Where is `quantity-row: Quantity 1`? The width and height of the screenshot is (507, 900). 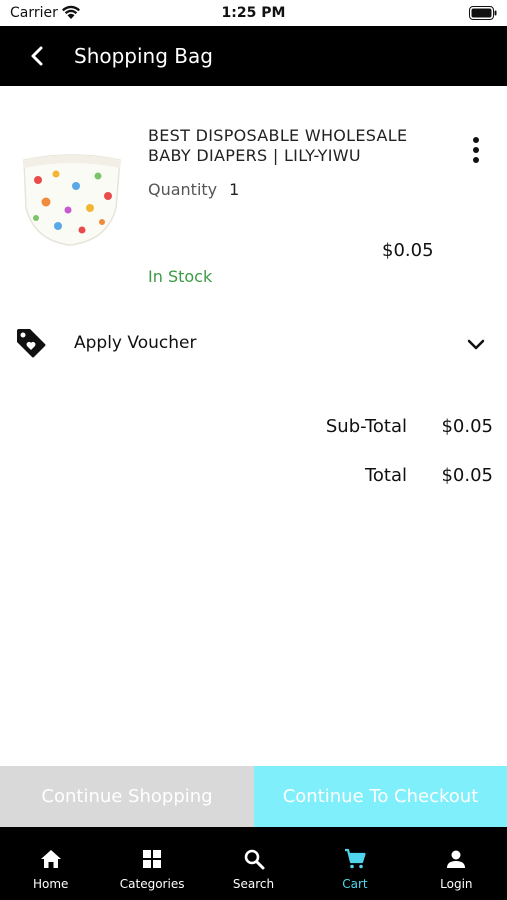
quantity-row: Quantity 1 is located at coordinates (193, 189).